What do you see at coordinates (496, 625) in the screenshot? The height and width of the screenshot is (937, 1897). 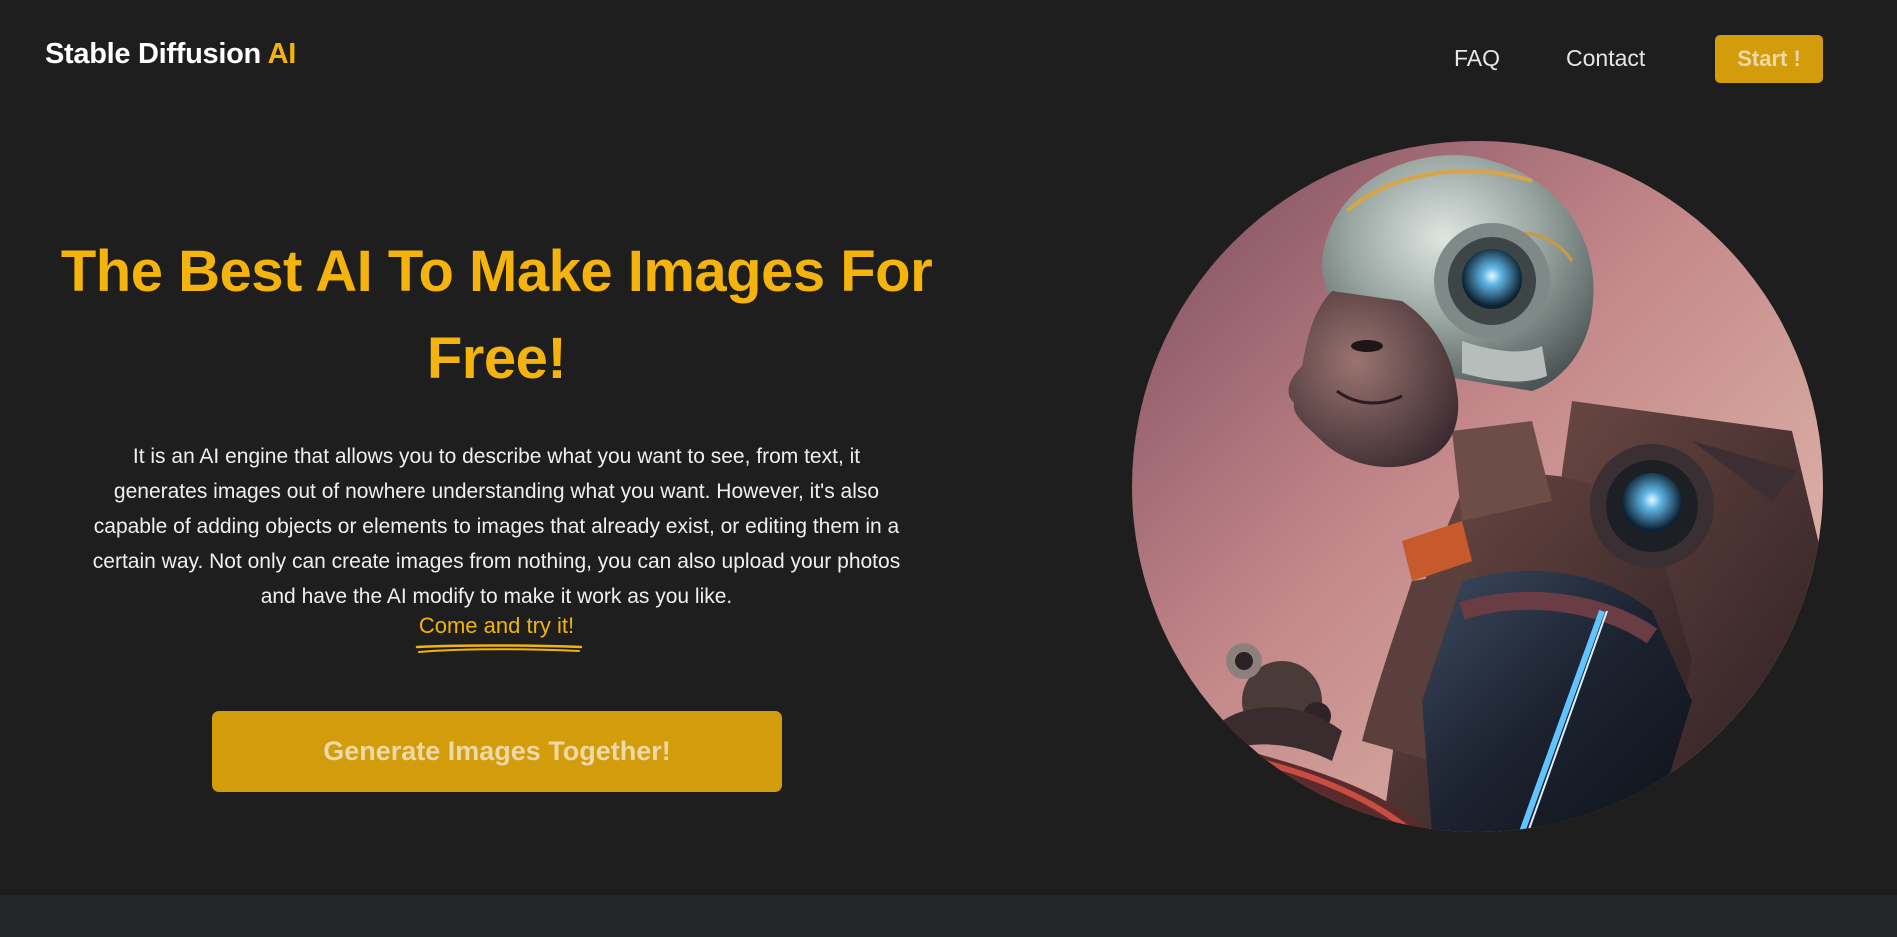 I see `try-it-link: Come and try it!` at bounding box center [496, 625].